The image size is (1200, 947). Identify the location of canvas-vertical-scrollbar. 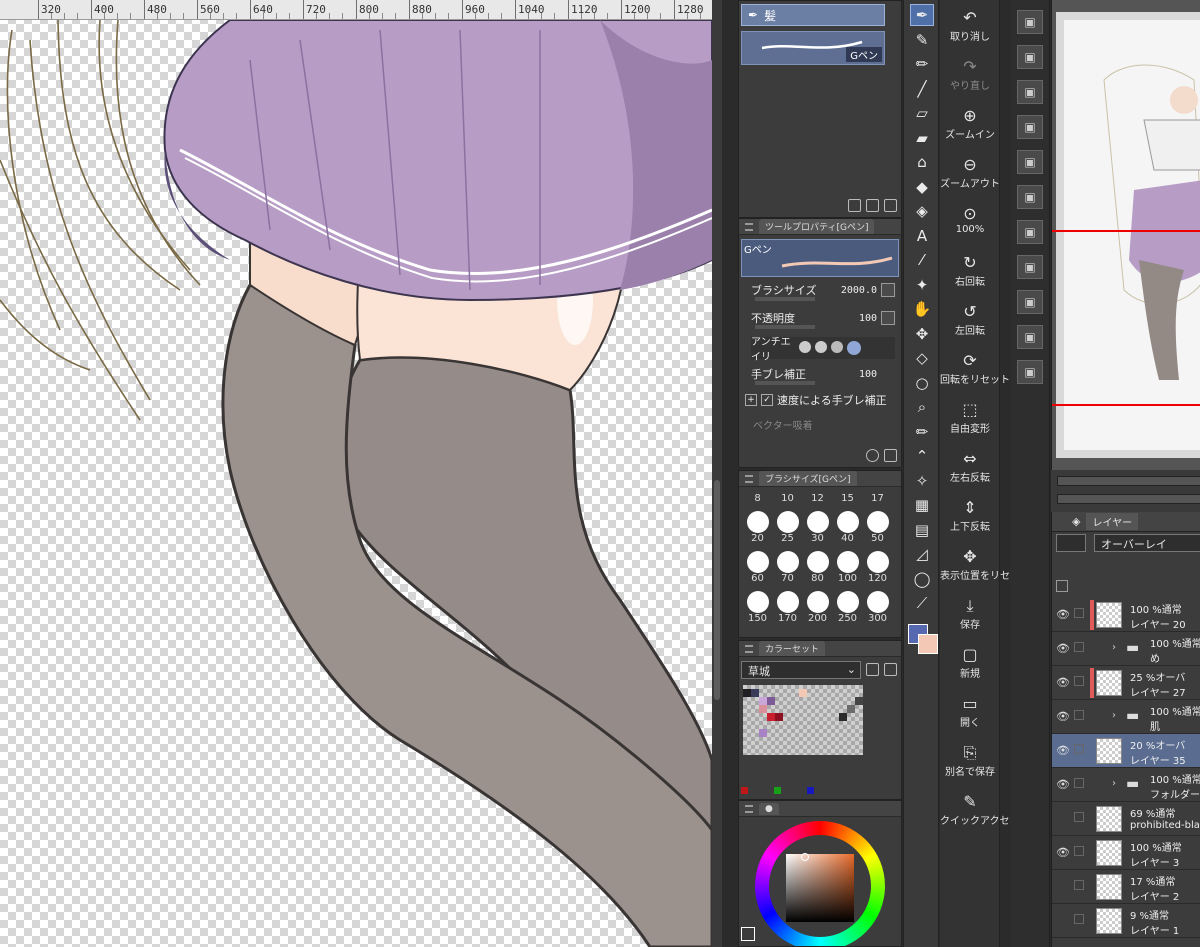
(717, 473).